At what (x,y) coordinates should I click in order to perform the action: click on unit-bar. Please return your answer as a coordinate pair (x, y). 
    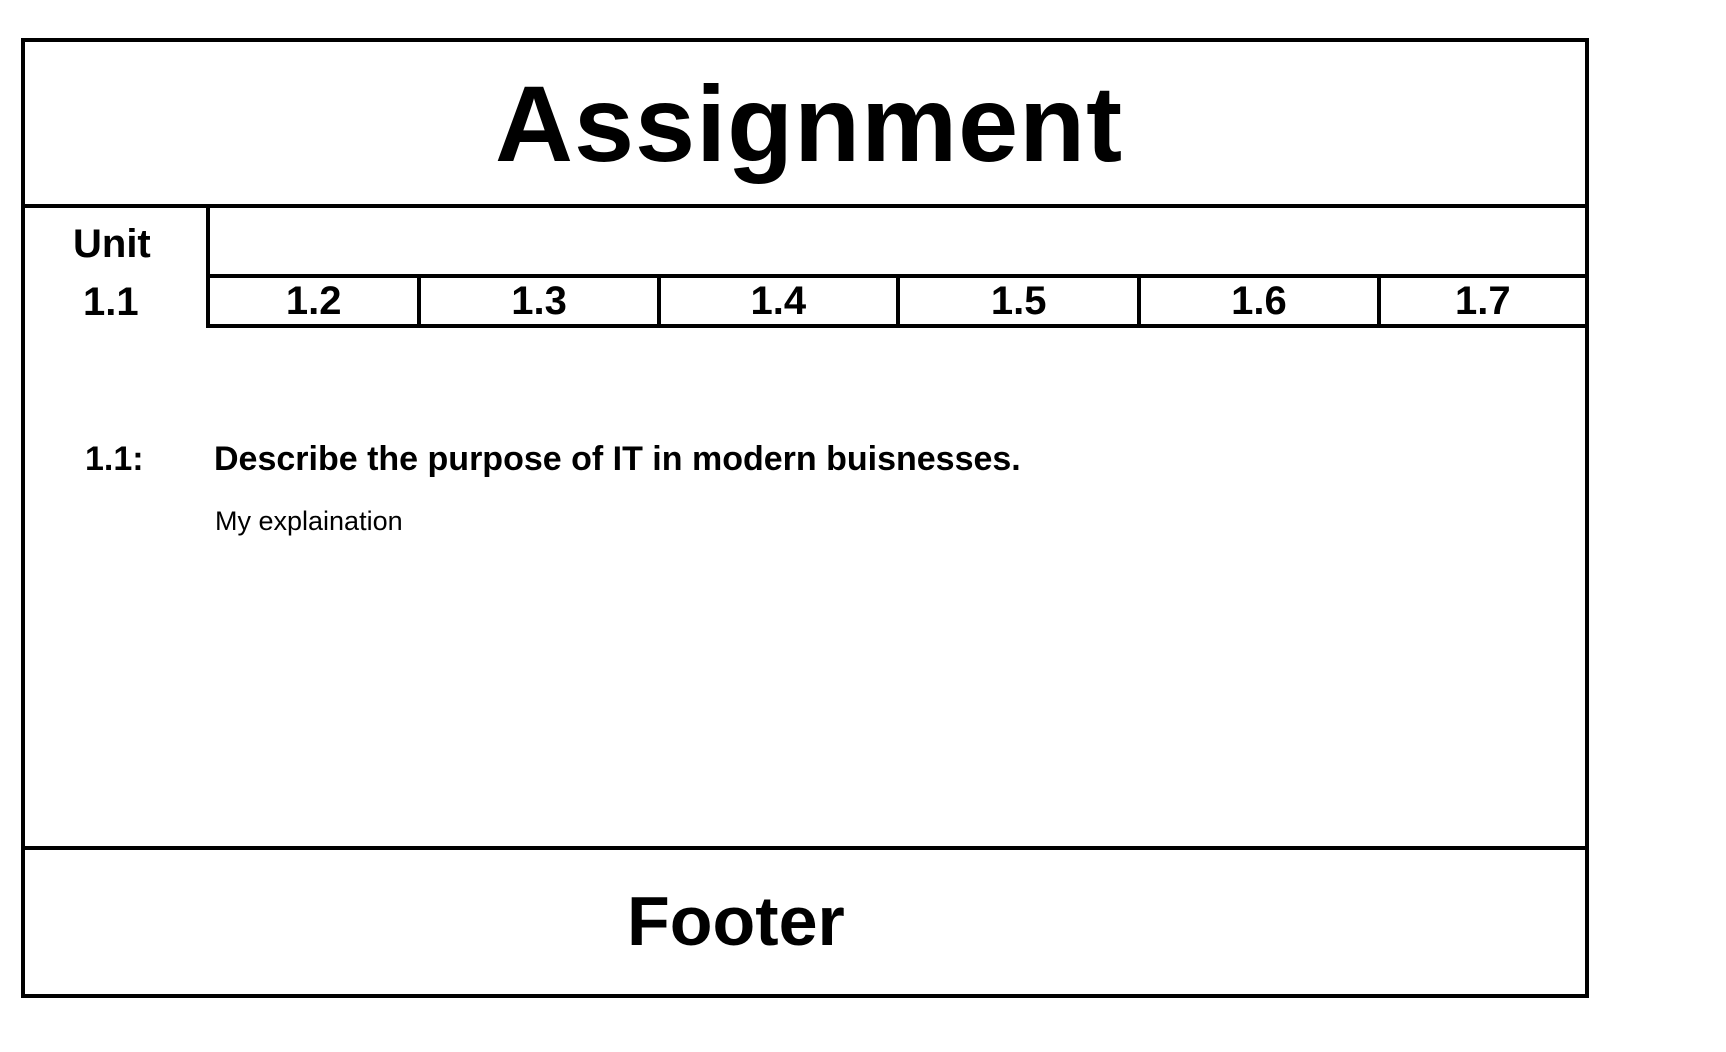
    Looking at the image, I should click on (895, 243).